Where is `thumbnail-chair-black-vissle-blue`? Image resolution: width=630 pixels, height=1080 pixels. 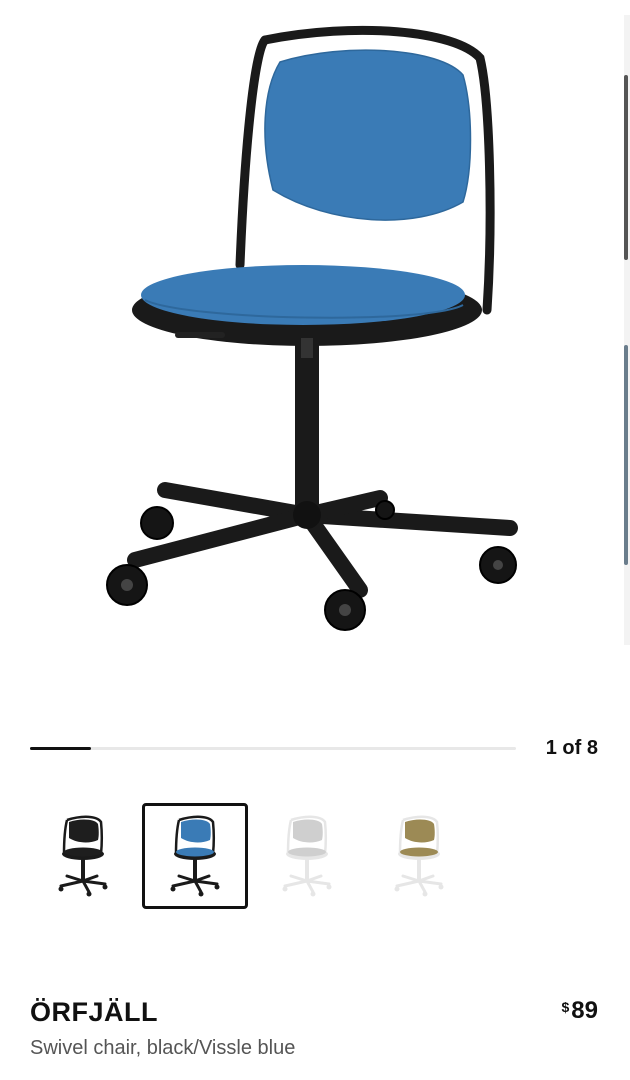
thumbnail-chair-black-vissle-blue is located at coordinates (195, 856).